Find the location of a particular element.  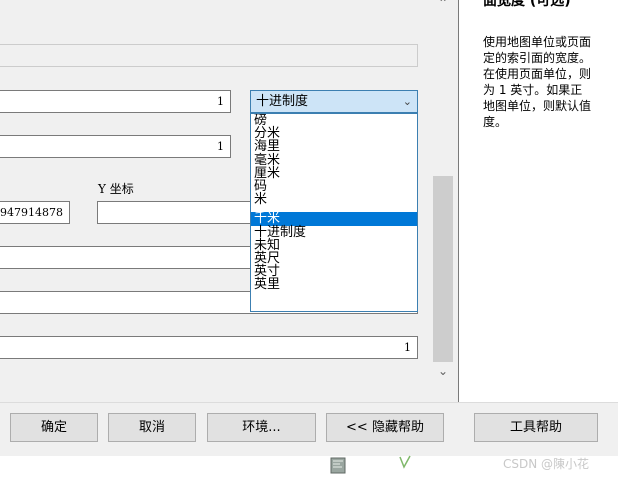

desktop-tool-icon is located at coordinates (338, 465).